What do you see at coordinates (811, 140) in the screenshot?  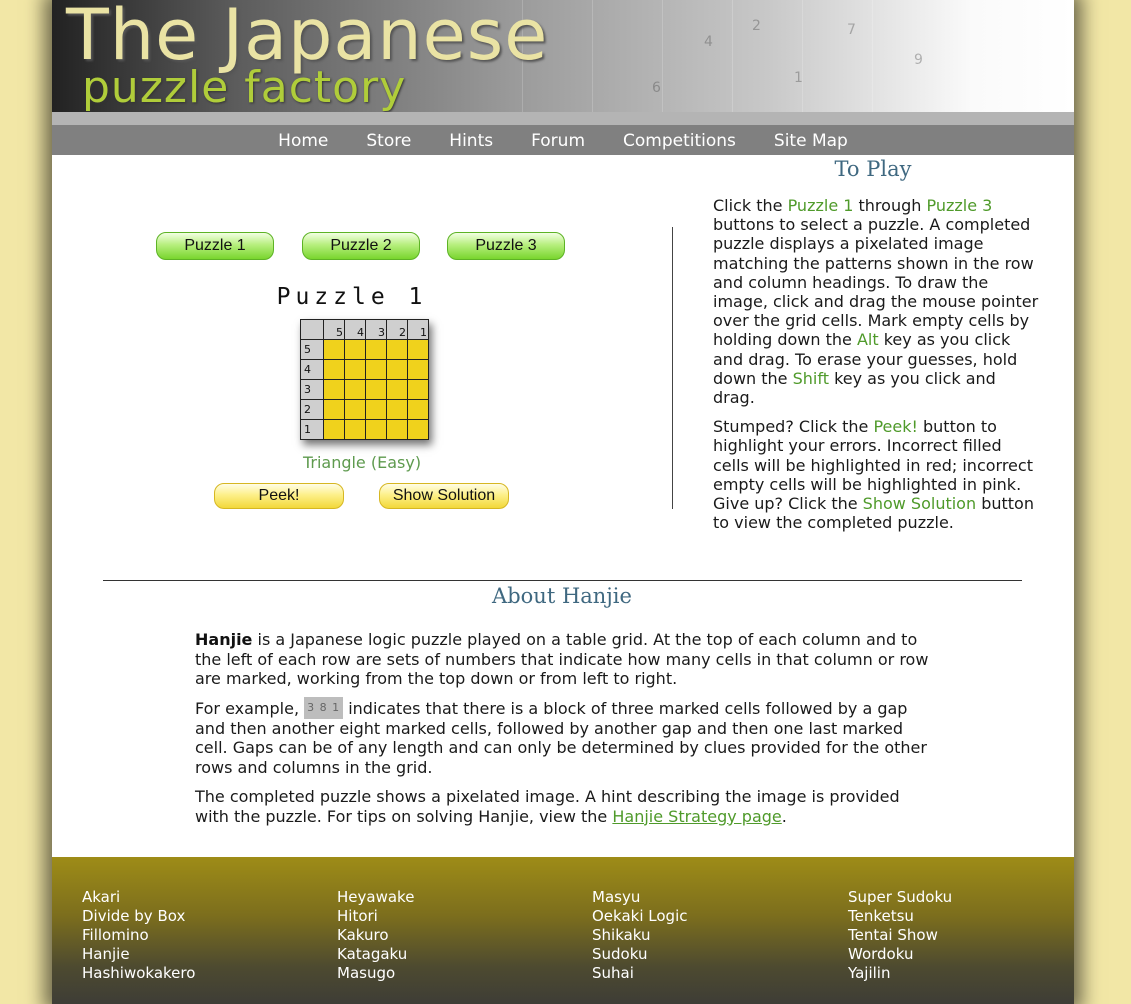 I see `nav-site-map: Site Map` at bounding box center [811, 140].